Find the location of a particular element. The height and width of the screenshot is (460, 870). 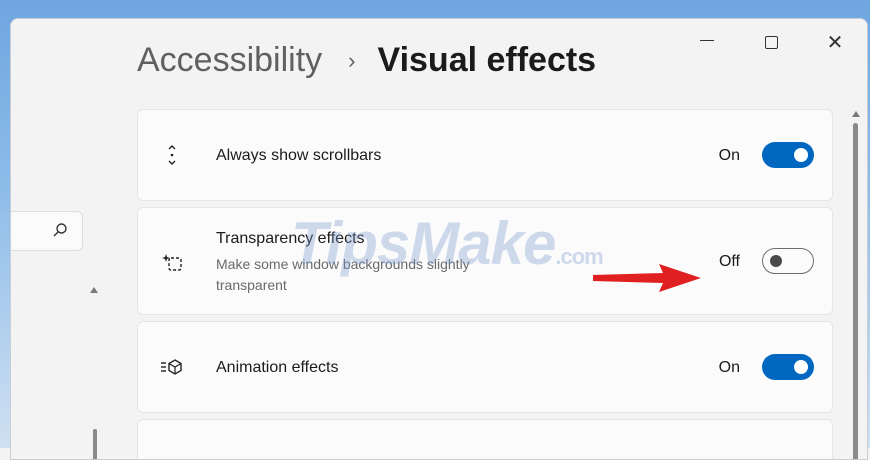

sidebar-scrollbar-thumb is located at coordinates (95, 444).